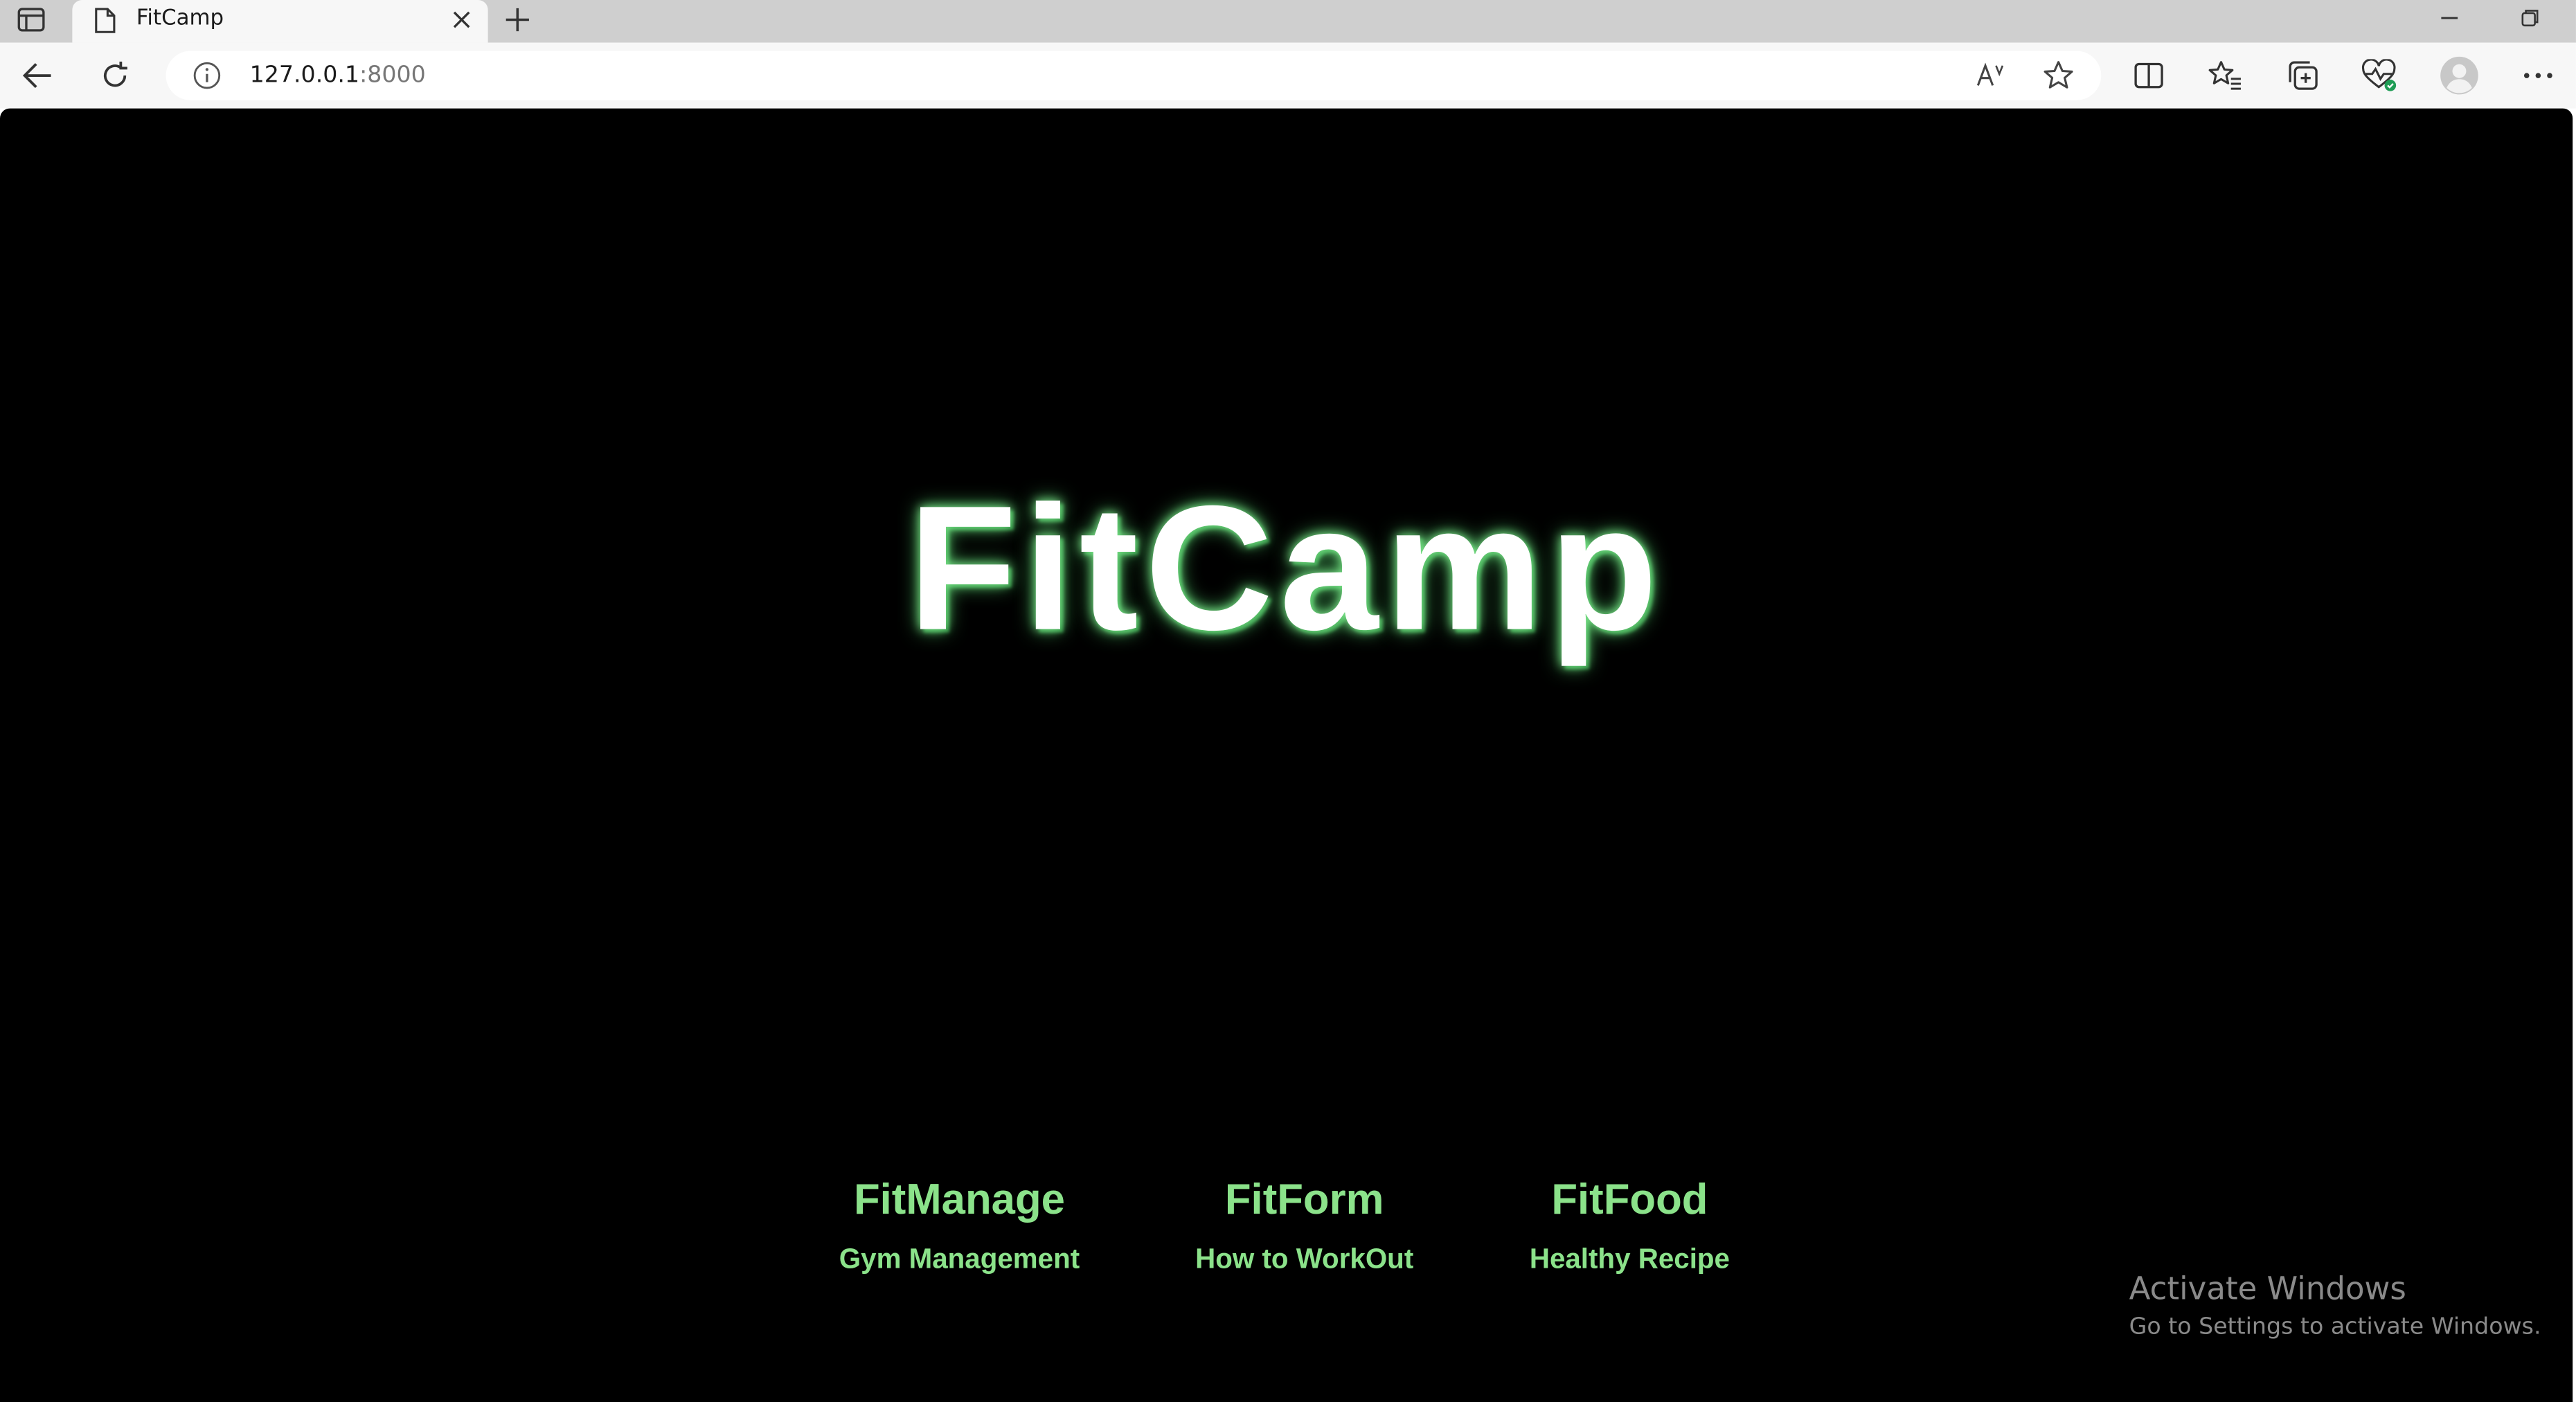 The height and width of the screenshot is (1402, 2576). What do you see at coordinates (2538, 75) in the screenshot?
I see `more-icon` at bounding box center [2538, 75].